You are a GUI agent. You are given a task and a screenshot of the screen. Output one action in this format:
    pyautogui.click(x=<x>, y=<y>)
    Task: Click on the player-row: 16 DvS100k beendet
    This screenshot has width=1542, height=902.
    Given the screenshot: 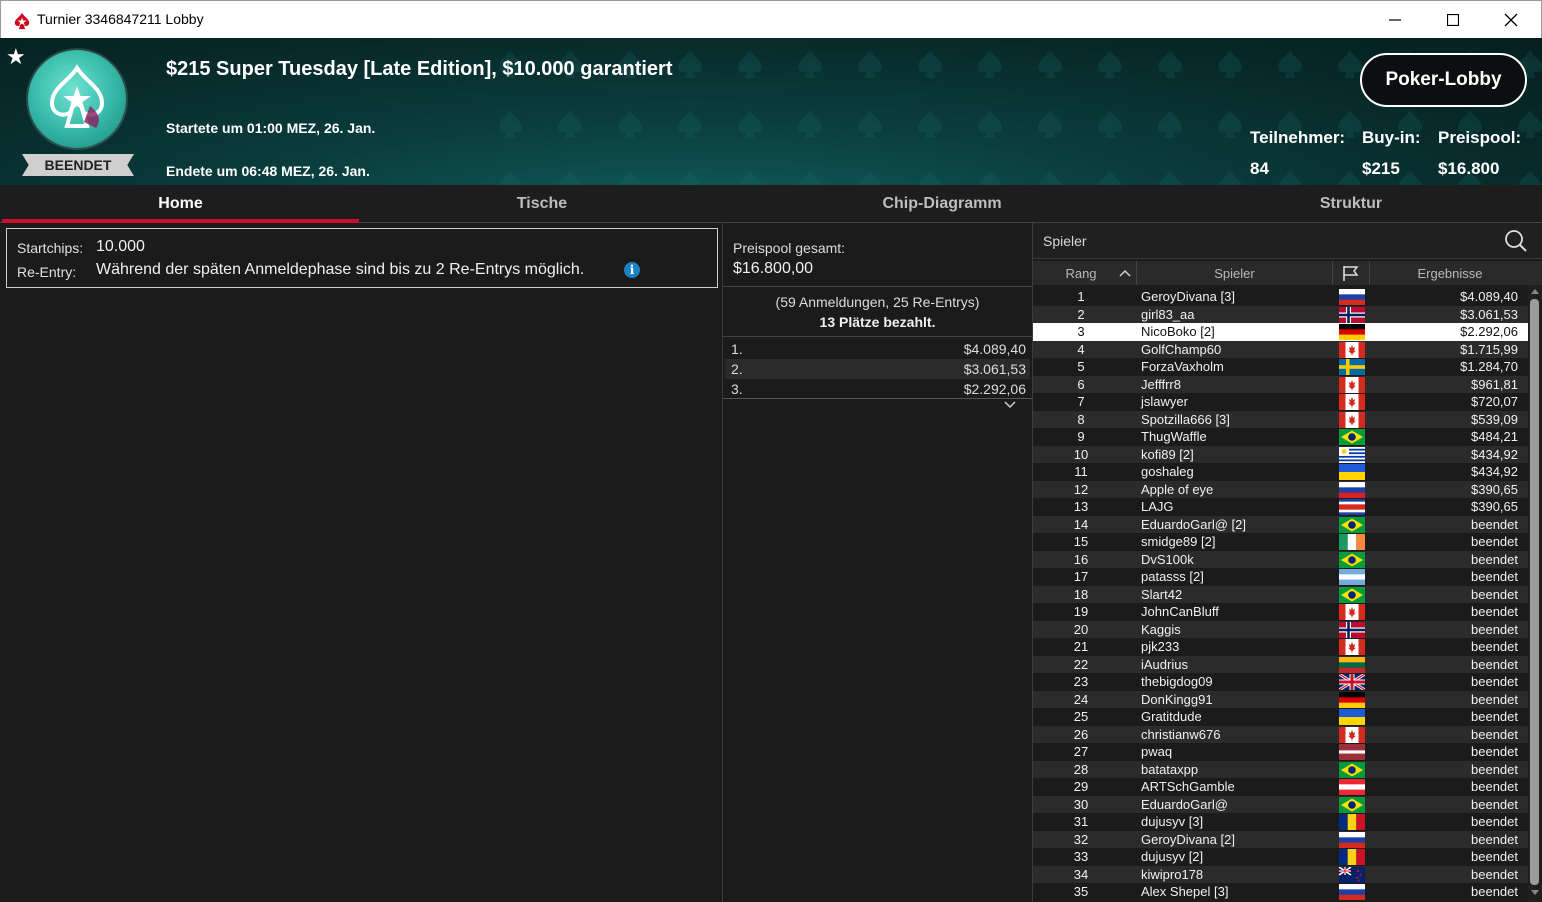 What is the action you would take?
    pyautogui.click(x=1280, y=559)
    